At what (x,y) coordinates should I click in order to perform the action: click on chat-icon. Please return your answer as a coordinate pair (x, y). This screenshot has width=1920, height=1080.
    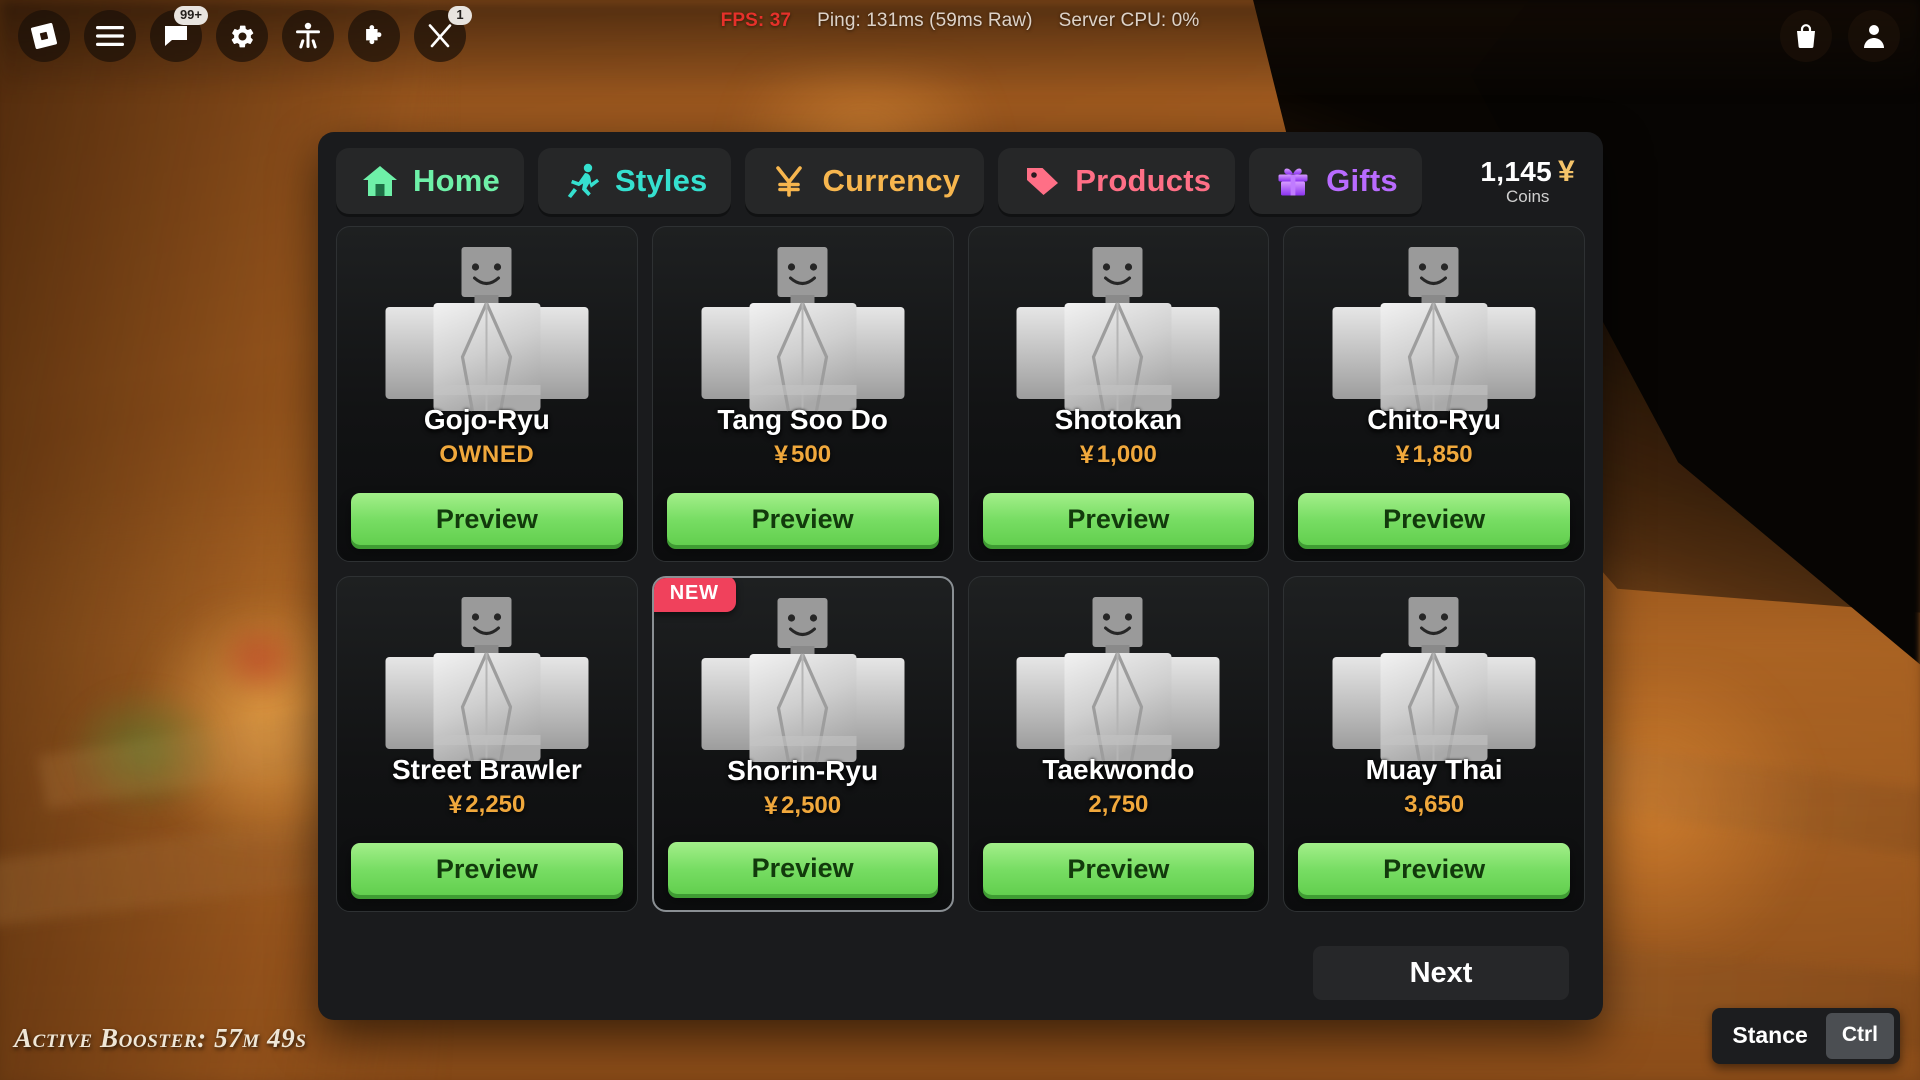
    Looking at the image, I should click on (176, 36).